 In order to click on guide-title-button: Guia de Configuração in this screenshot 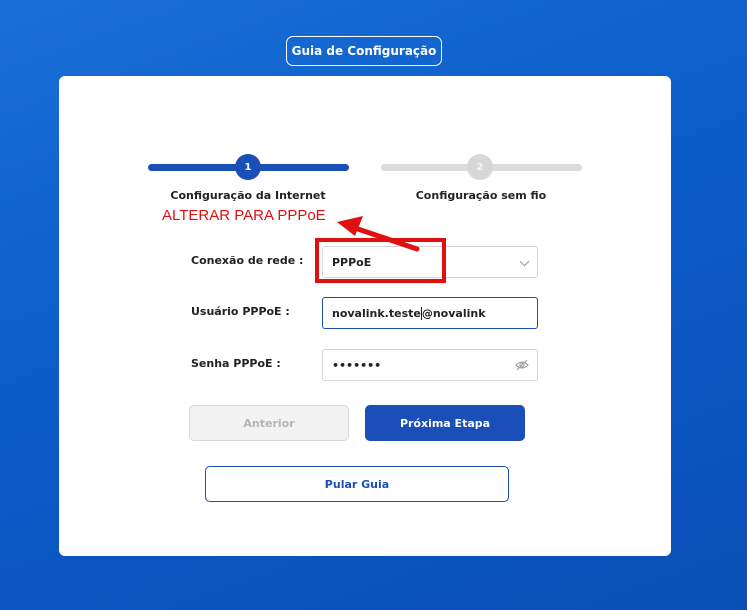, I will do `click(364, 51)`.